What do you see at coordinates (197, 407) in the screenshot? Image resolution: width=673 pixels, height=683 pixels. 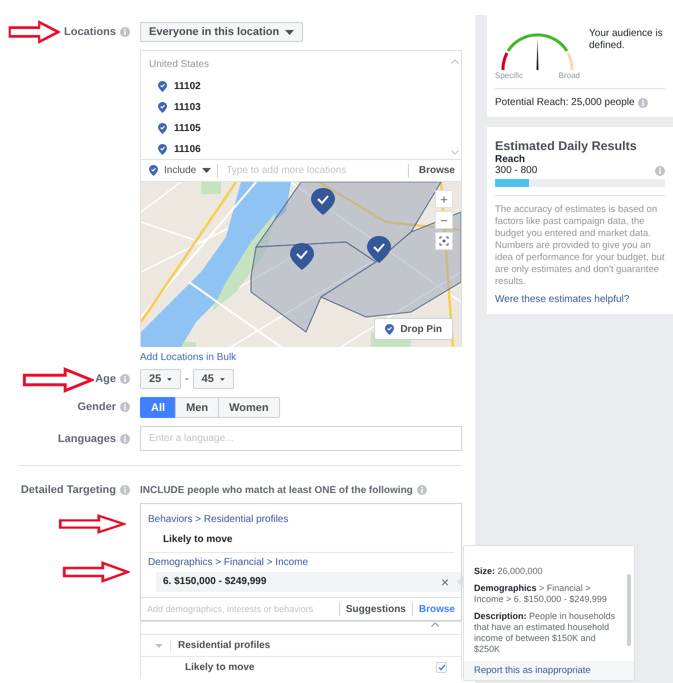 I see `gender-option: Men` at bounding box center [197, 407].